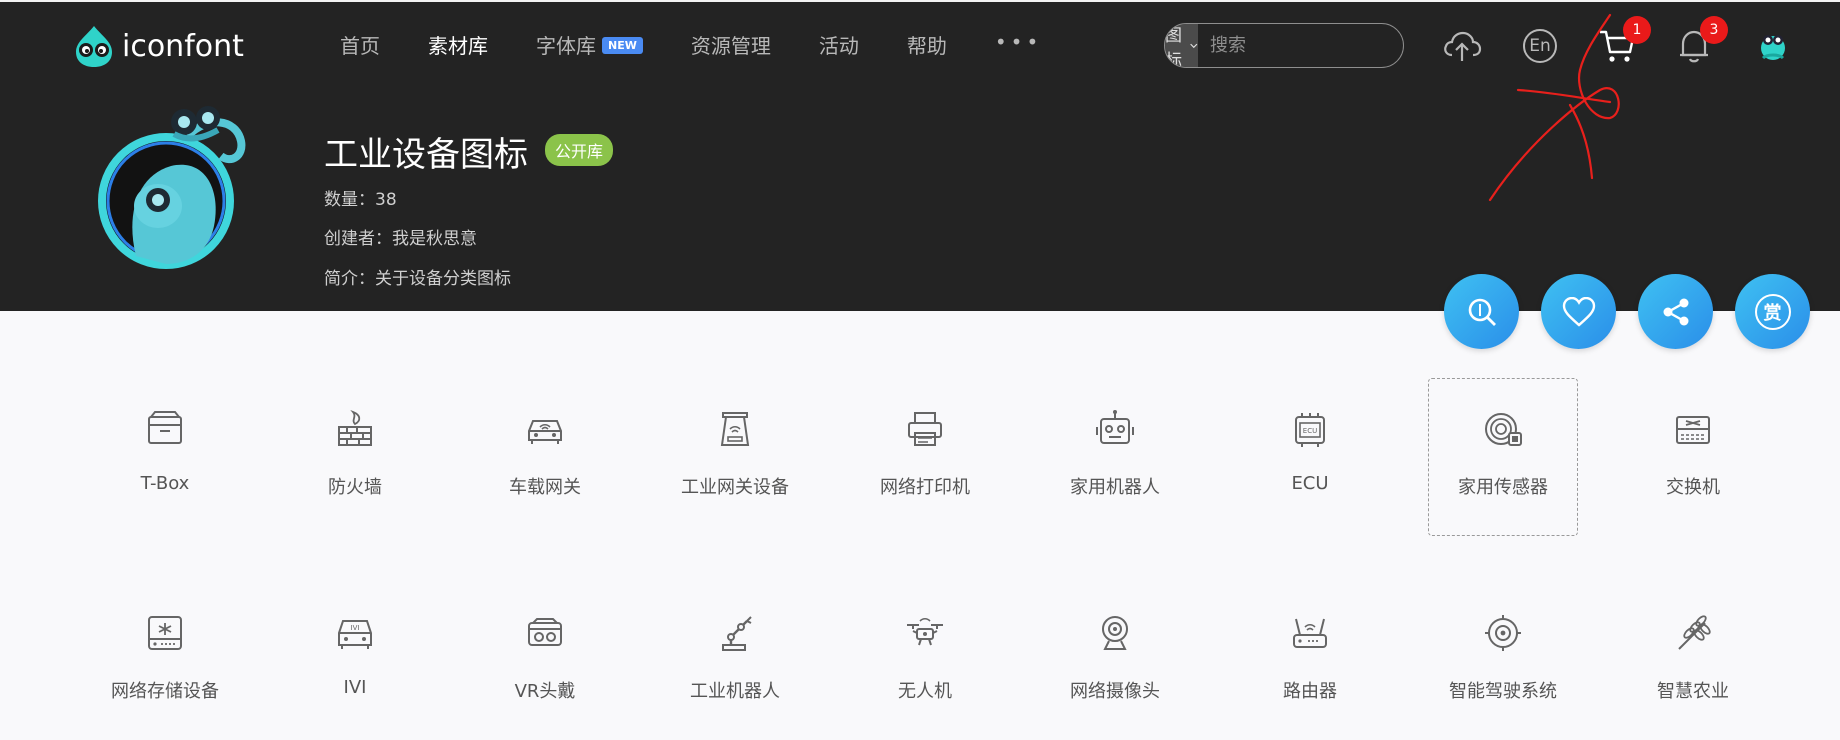 The height and width of the screenshot is (740, 1840). Describe the element at coordinates (925, 691) in the screenshot. I see `icon-card-label: 无人机` at that location.